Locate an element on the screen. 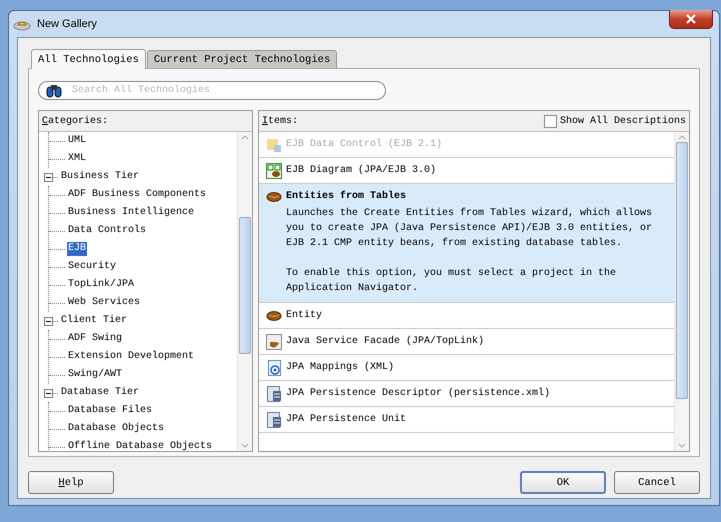 The image size is (721, 522). item-description: Launches the Create Entities from Tables wizard, which allows you to create JPA (Java Persistence API)/EJB 3.0 entities, or EJB 2.1 CMP entity beans, from existing database tables. is located at coordinates (470, 228).